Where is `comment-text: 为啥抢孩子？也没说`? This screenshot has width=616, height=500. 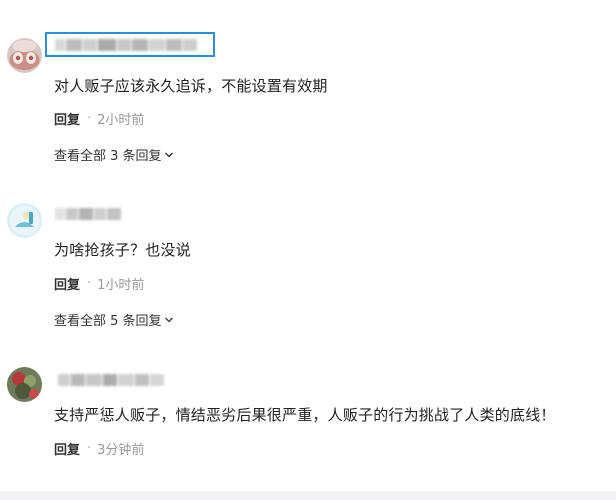
comment-text: 为啥抢孩子？也没说 is located at coordinates (122, 250).